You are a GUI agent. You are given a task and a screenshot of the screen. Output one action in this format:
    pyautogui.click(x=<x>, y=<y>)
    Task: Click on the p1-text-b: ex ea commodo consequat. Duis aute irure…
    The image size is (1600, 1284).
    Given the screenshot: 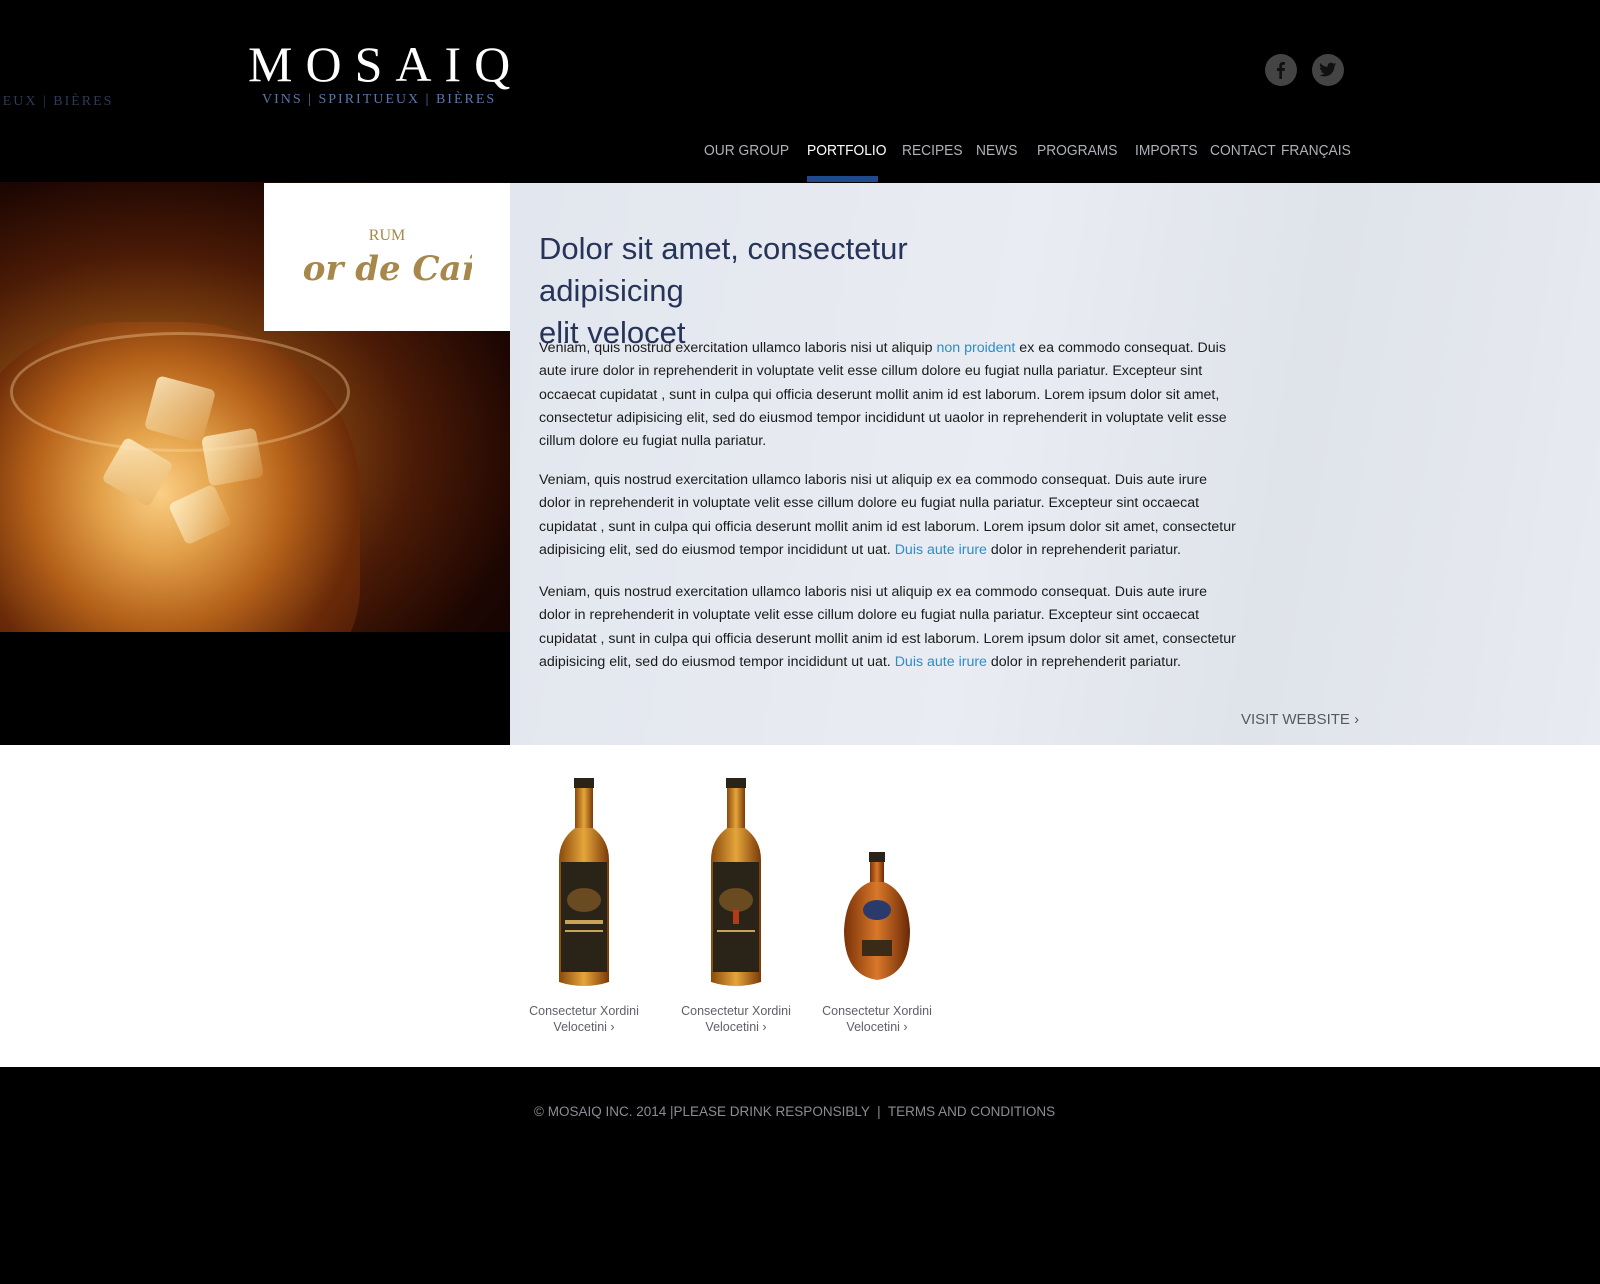 What is the action you would take?
    pyautogui.click(x=883, y=395)
    